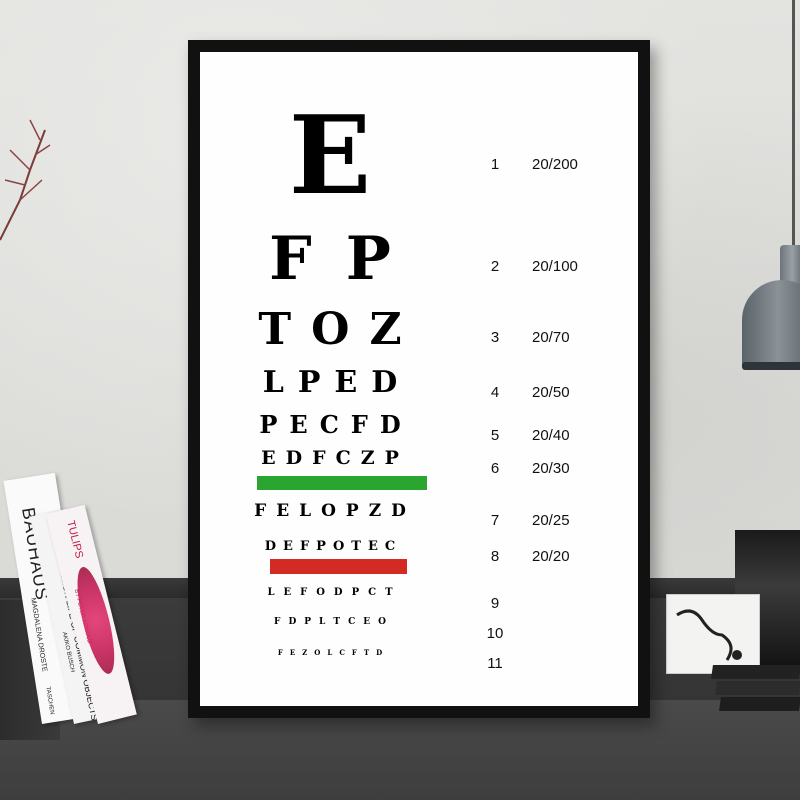  What do you see at coordinates (551, 468) in the screenshot?
I see `acuity-label: 20/30` at bounding box center [551, 468].